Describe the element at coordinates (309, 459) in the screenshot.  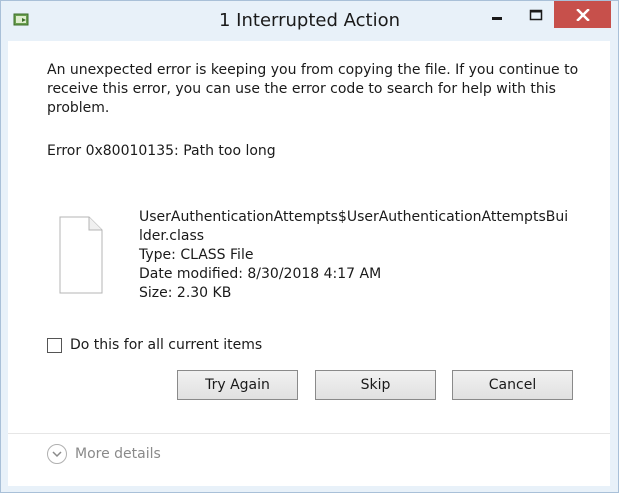
I see `dialog-footer: More details` at that location.